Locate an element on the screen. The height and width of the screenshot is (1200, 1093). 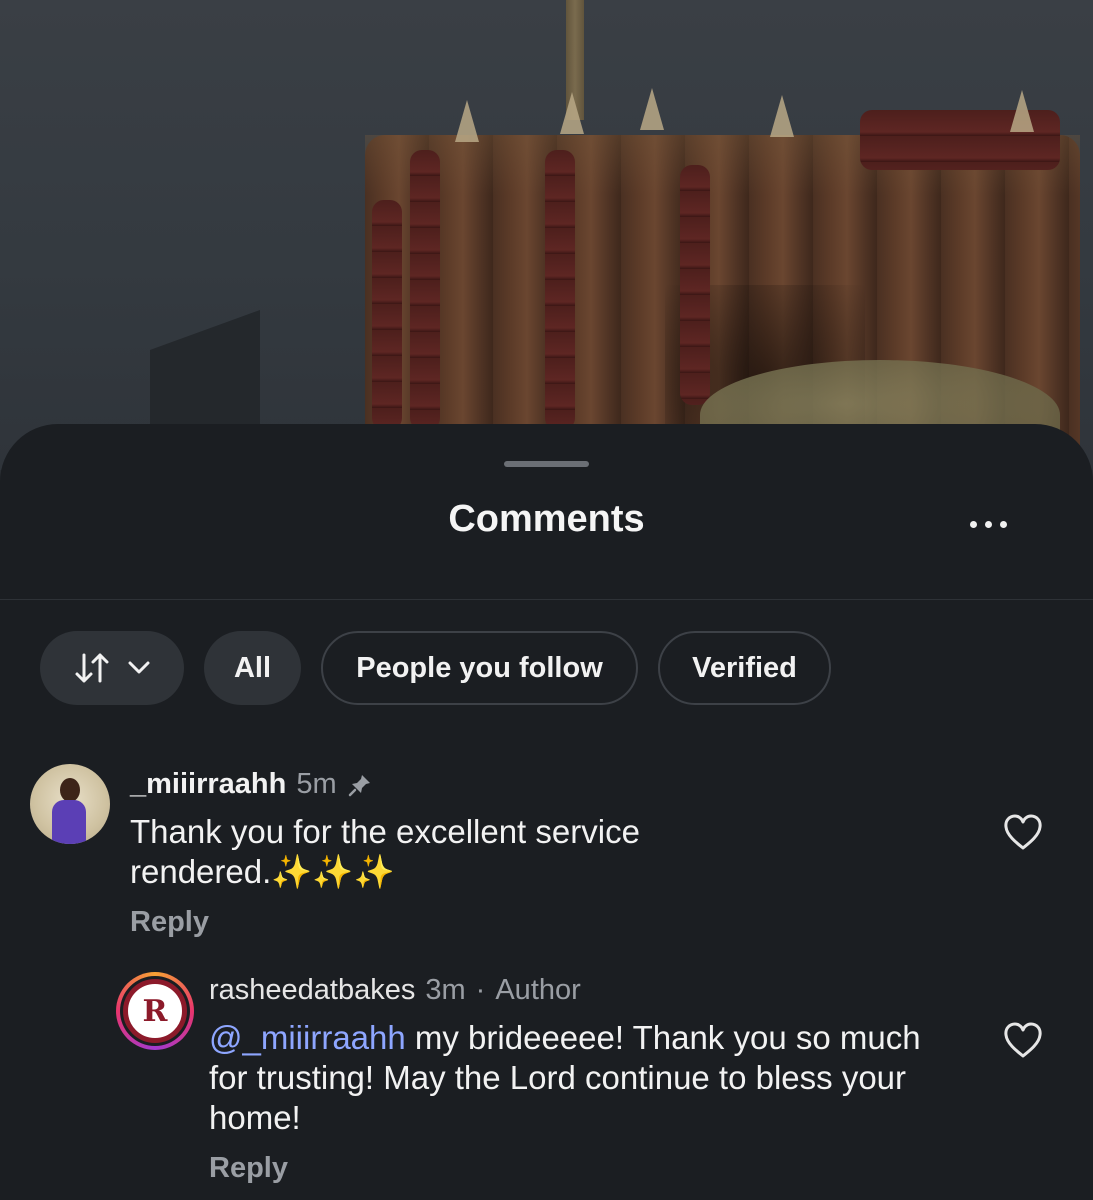
comment-filter-bar: All People you follow Verified is located at coordinates (435, 668).